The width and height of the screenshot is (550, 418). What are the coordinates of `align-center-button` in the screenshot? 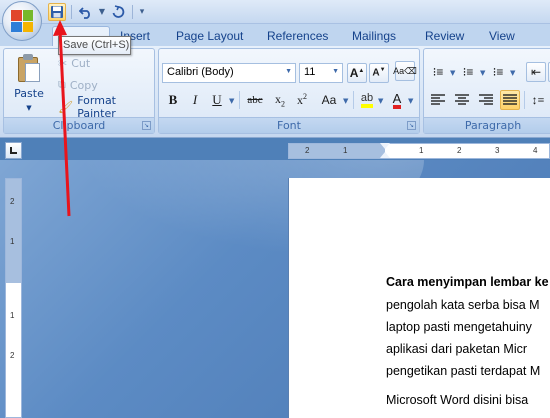 It's located at (462, 100).